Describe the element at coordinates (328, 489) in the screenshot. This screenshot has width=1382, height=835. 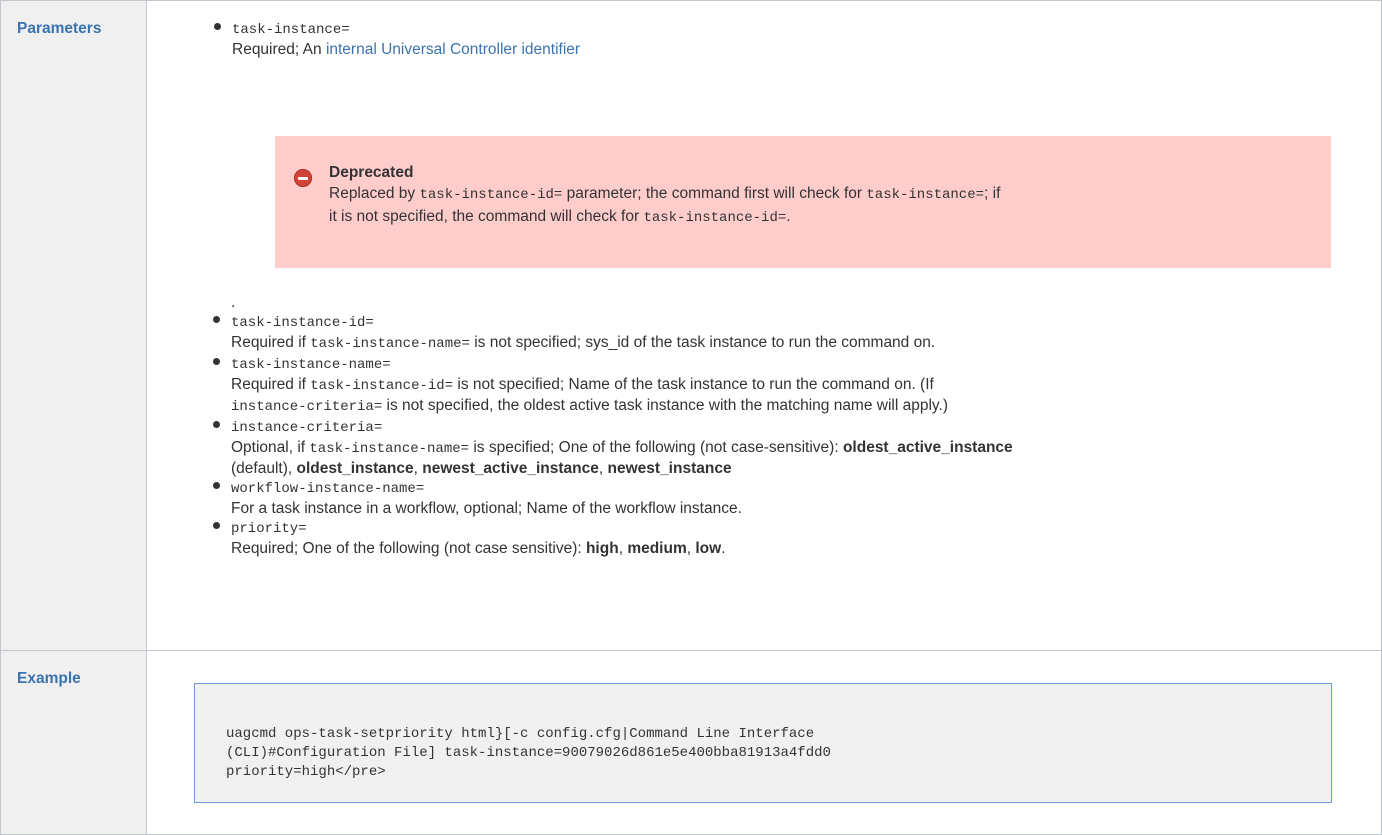
I see `param-name: workflow-instance-name=` at that location.